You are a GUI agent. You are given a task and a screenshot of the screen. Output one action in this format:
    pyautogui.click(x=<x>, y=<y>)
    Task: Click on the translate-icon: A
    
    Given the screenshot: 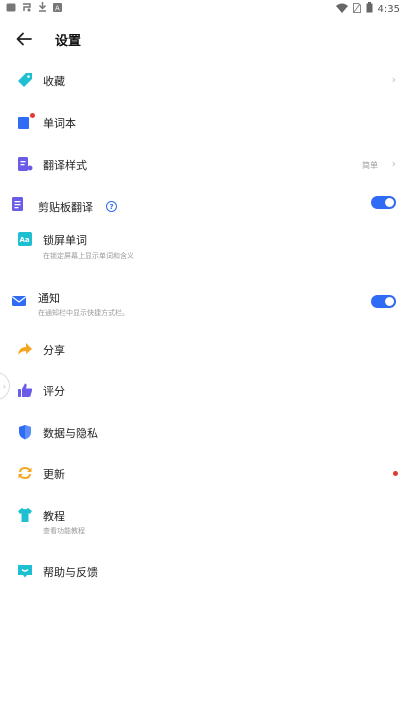 What is the action you would take?
    pyautogui.click(x=57, y=8)
    